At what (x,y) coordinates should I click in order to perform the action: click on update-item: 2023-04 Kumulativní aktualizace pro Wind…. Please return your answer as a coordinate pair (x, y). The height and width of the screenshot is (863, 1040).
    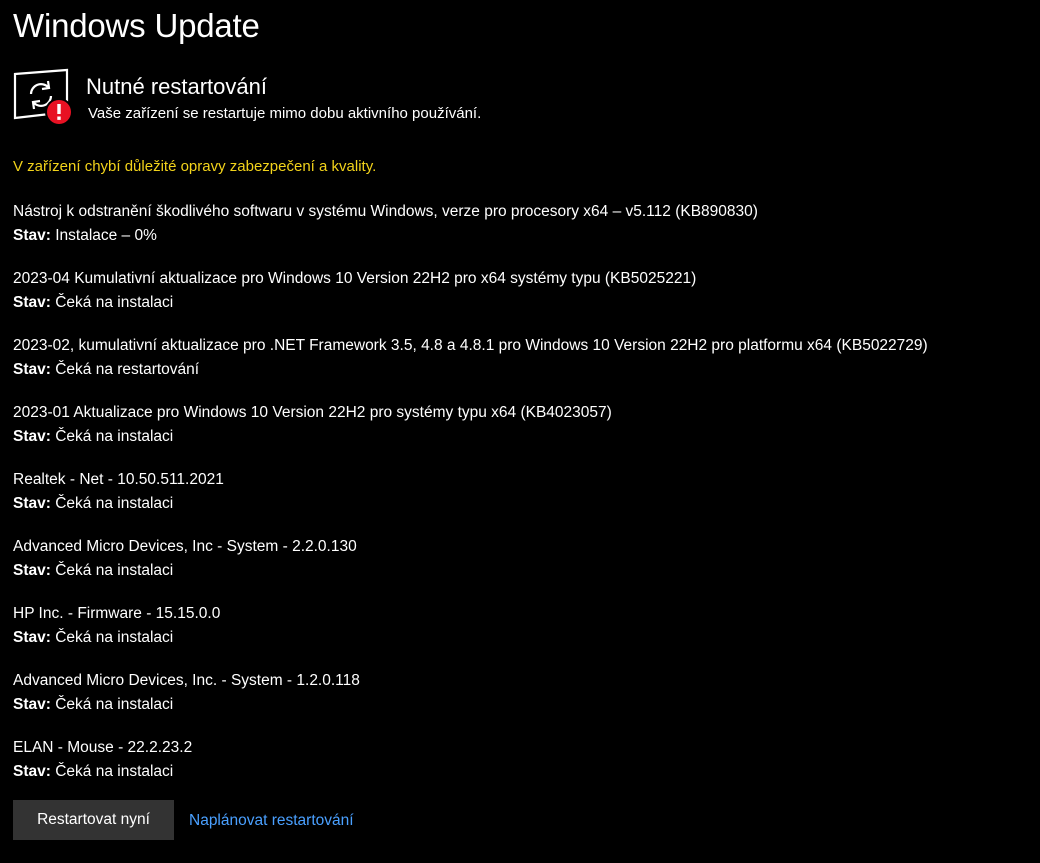
    Looking at the image, I should click on (523, 300).